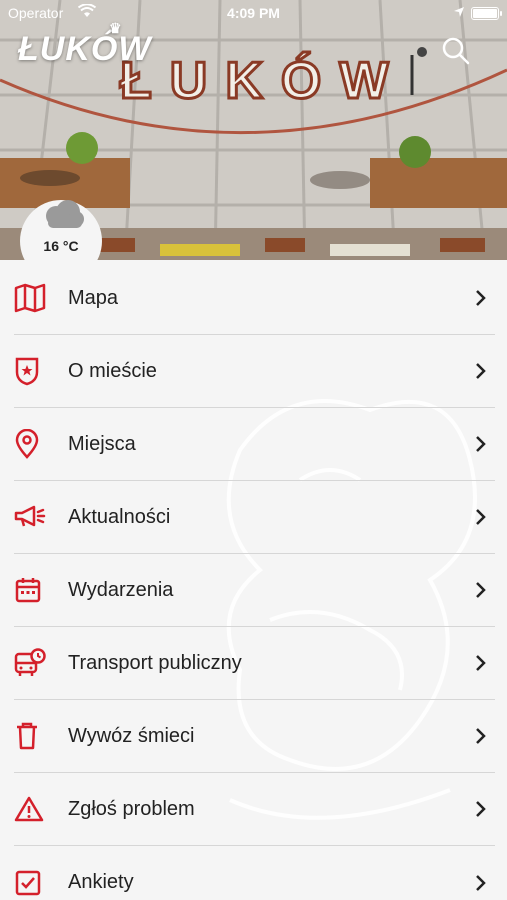  What do you see at coordinates (254, 809) in the screenshot?
I see `menu-item-zglos-problem: Zgłoś problem` at bounding box center [254, 809].